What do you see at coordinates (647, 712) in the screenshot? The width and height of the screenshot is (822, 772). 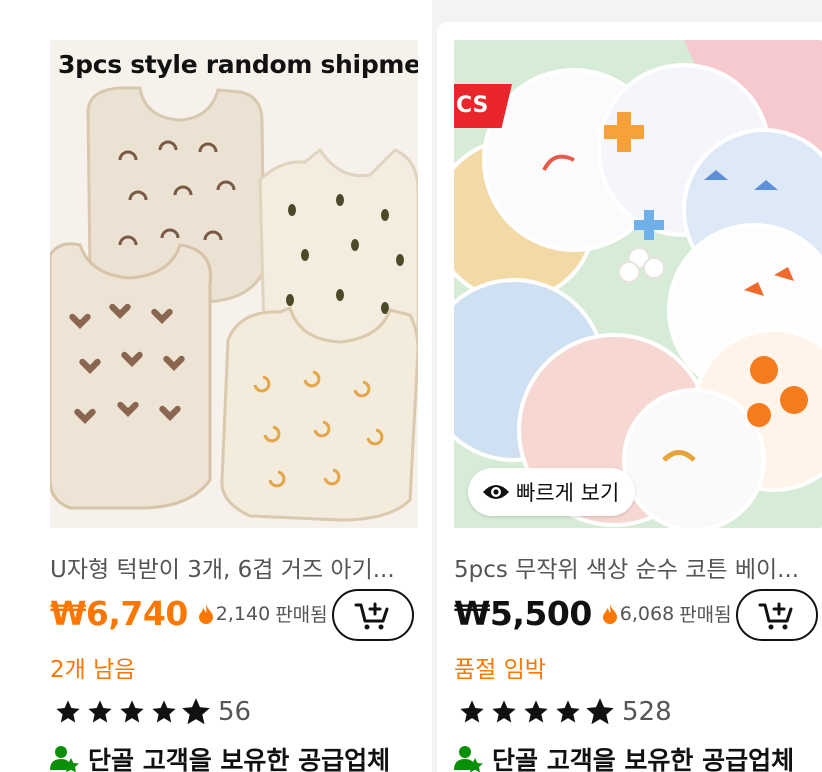 I see `review-count: 528` at bounding box center [647, 712].